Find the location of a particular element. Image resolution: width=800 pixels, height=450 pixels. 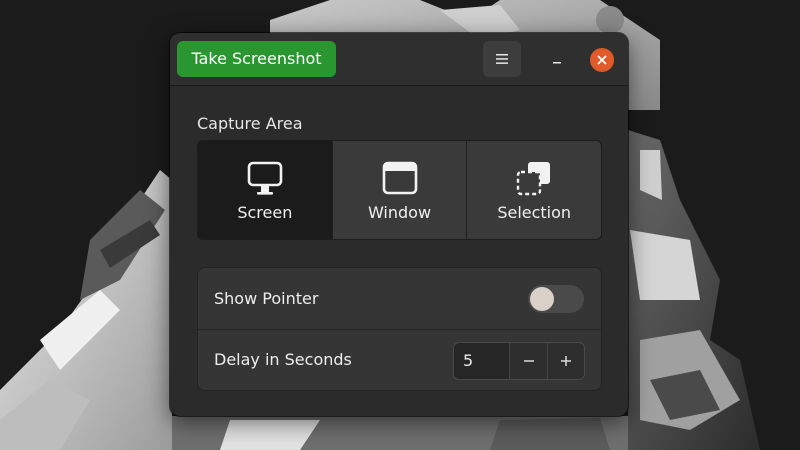

capture-area-selector: Screen Window Selection is located at coordinates (399, 190).